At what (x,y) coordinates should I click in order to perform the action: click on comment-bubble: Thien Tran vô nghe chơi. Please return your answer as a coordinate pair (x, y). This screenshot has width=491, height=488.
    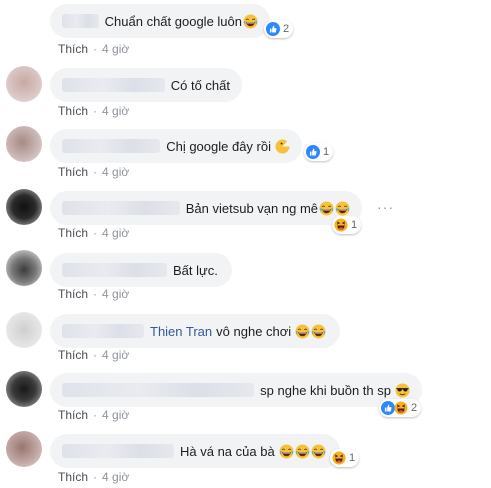
    Looking at the image, I should click on (195, 331).